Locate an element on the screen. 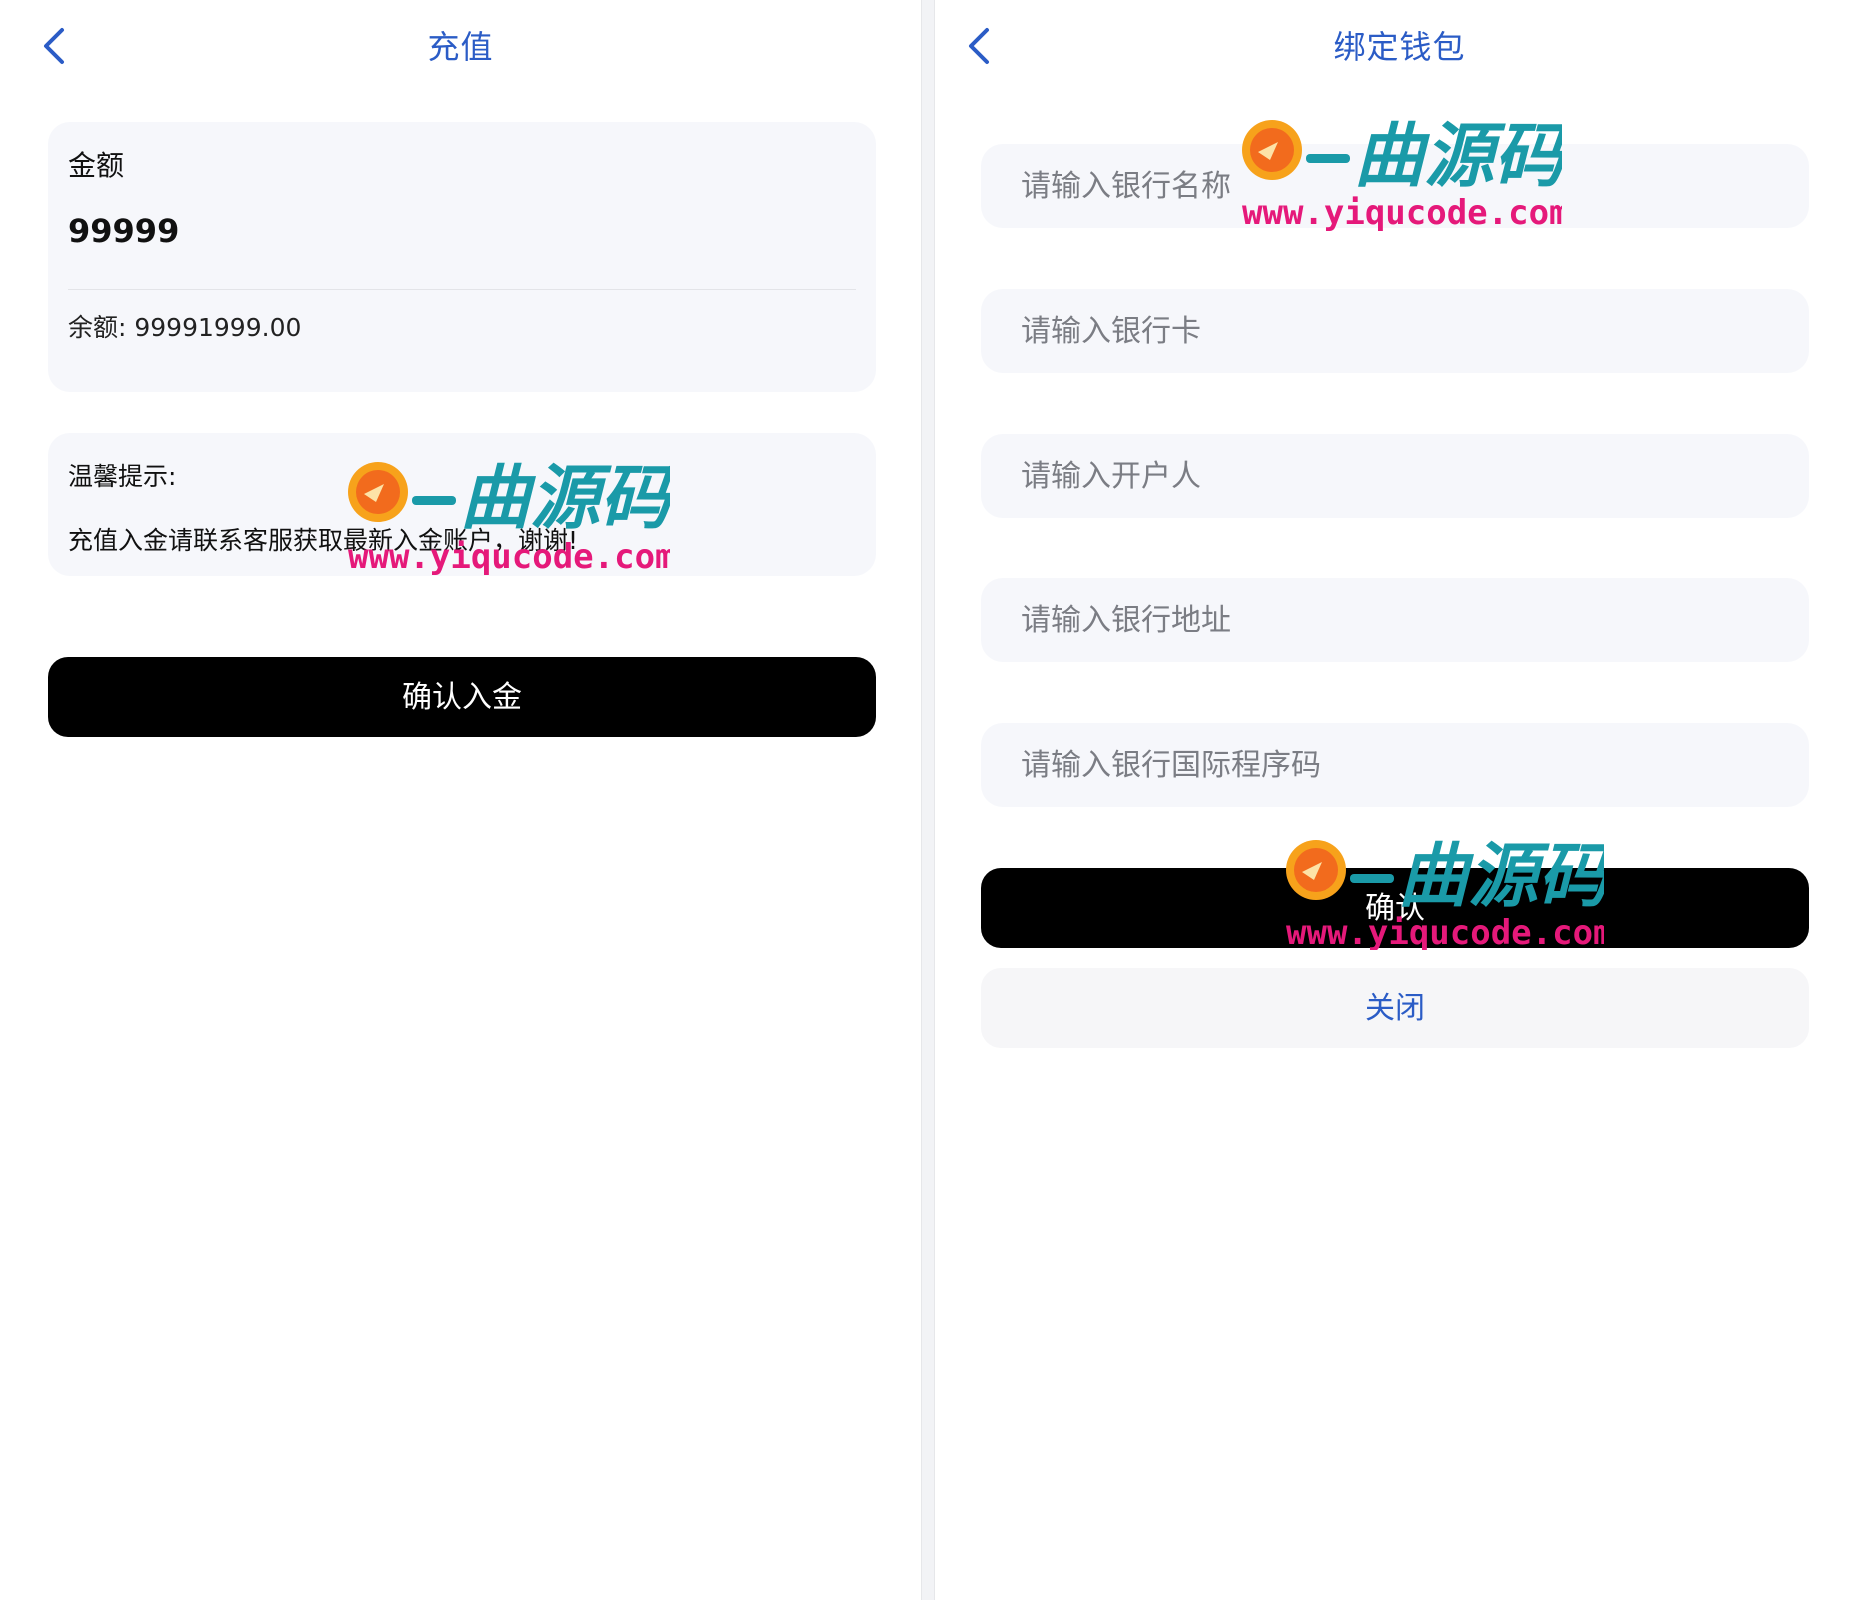 This screenshot has width=1864, height=1600. page-title: 绑定钱包 is located at coordinates (1399, 47).